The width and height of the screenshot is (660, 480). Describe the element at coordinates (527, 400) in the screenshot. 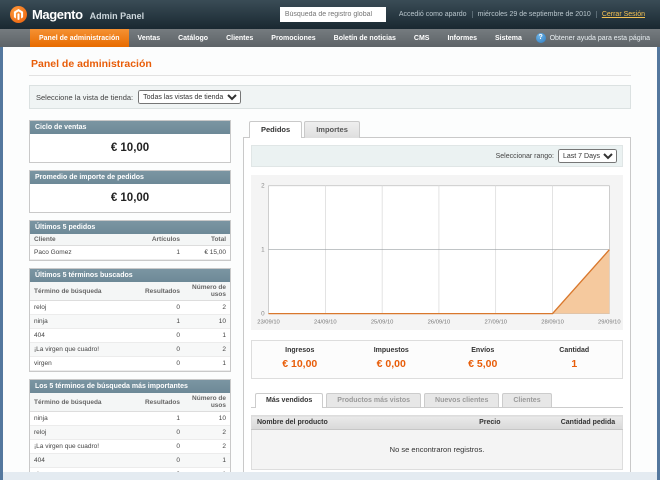

I see `grid-tab-3: Clientes` at that location.